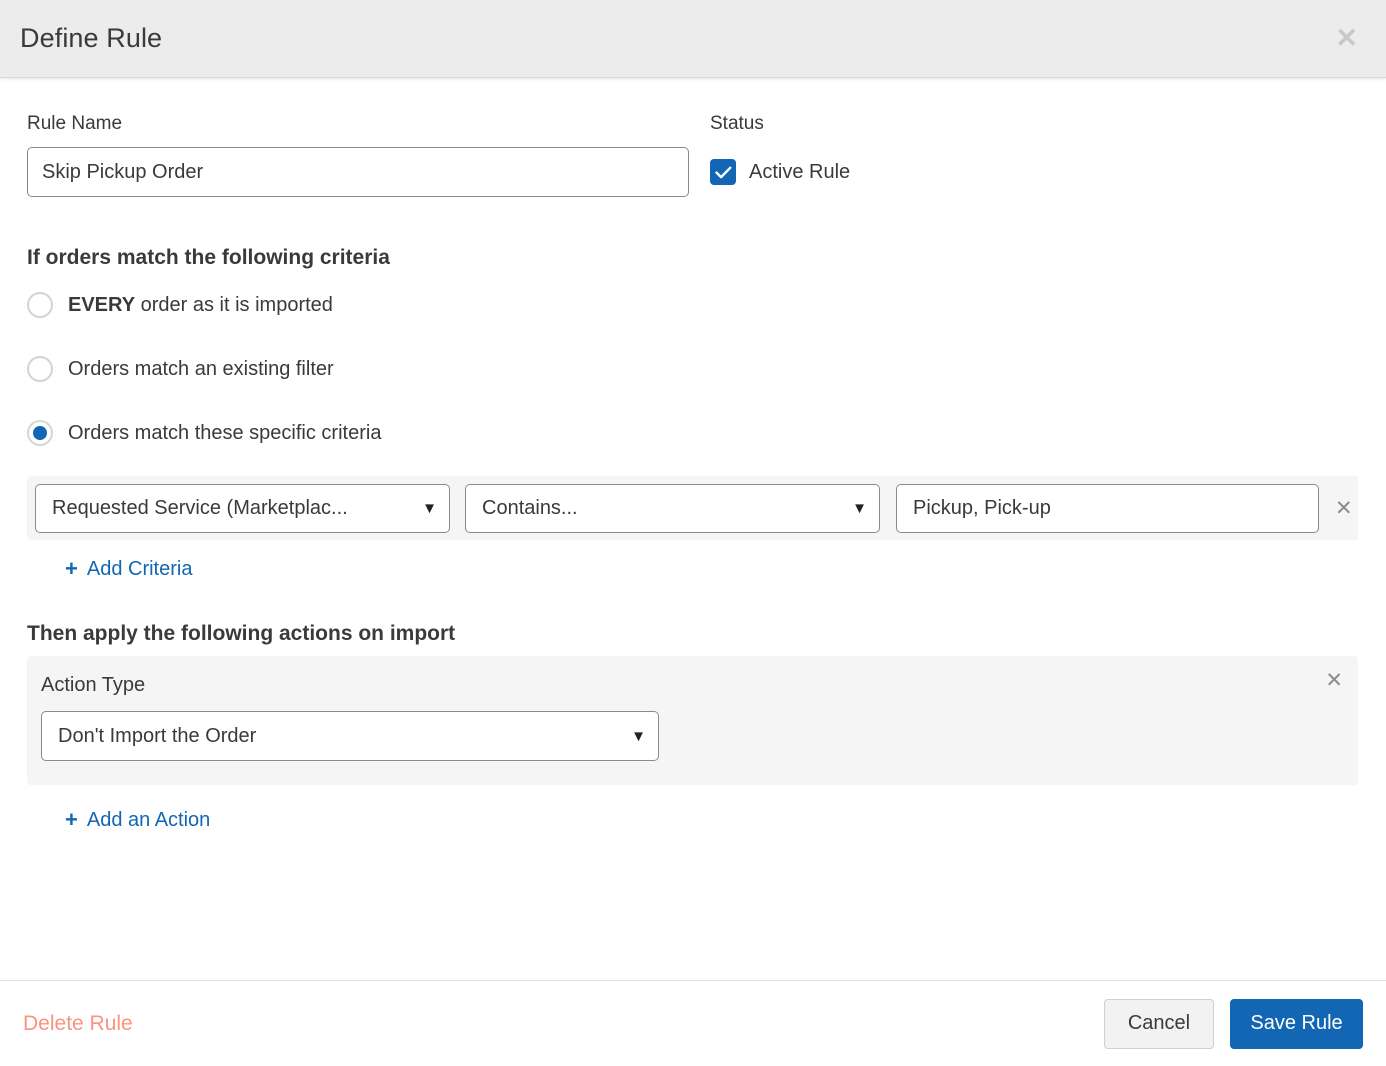 The image size is (1386, 1066). I want to click on rule-name-input, so click(358, 172).